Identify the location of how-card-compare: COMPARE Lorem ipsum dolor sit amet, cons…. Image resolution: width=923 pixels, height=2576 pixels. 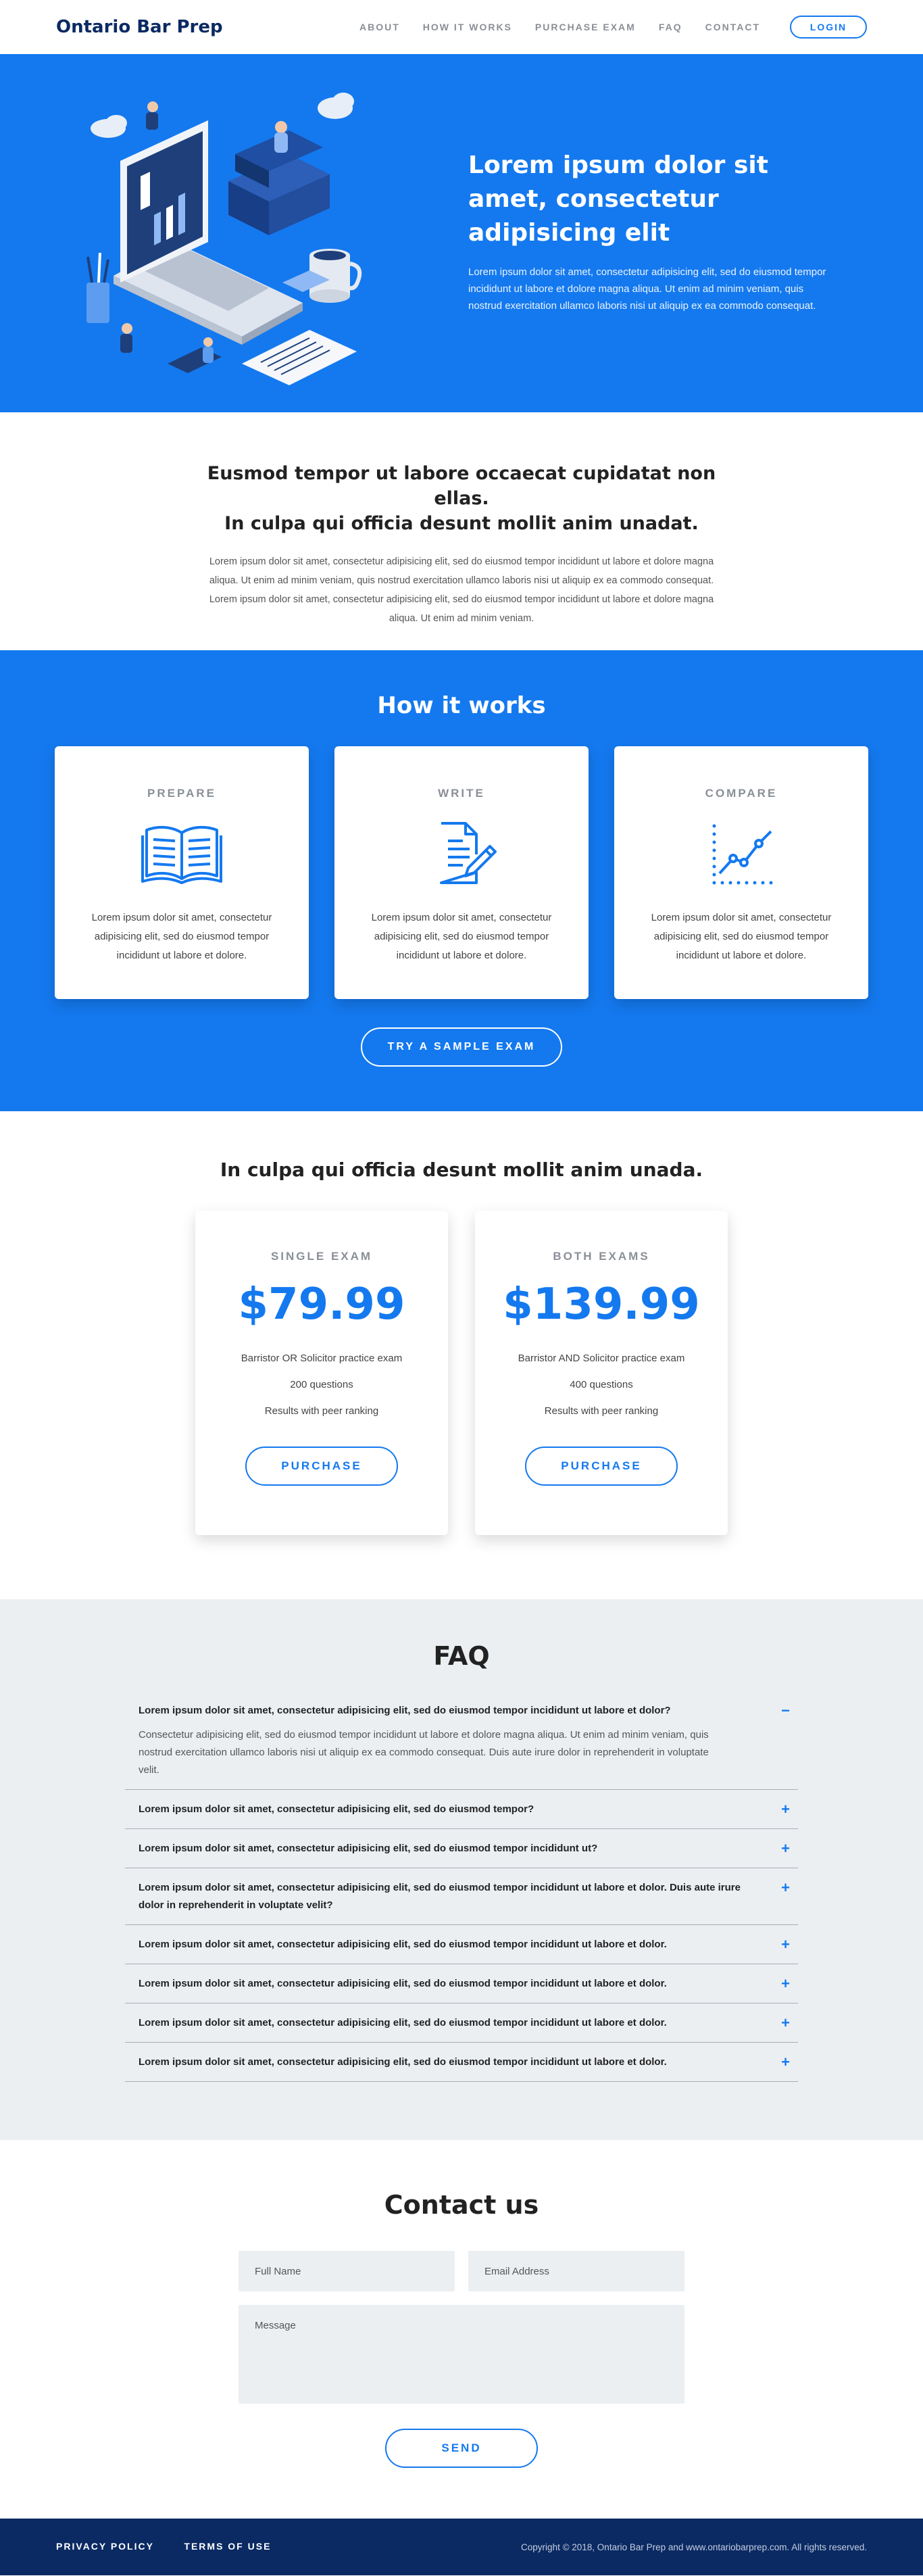
(741, 872).